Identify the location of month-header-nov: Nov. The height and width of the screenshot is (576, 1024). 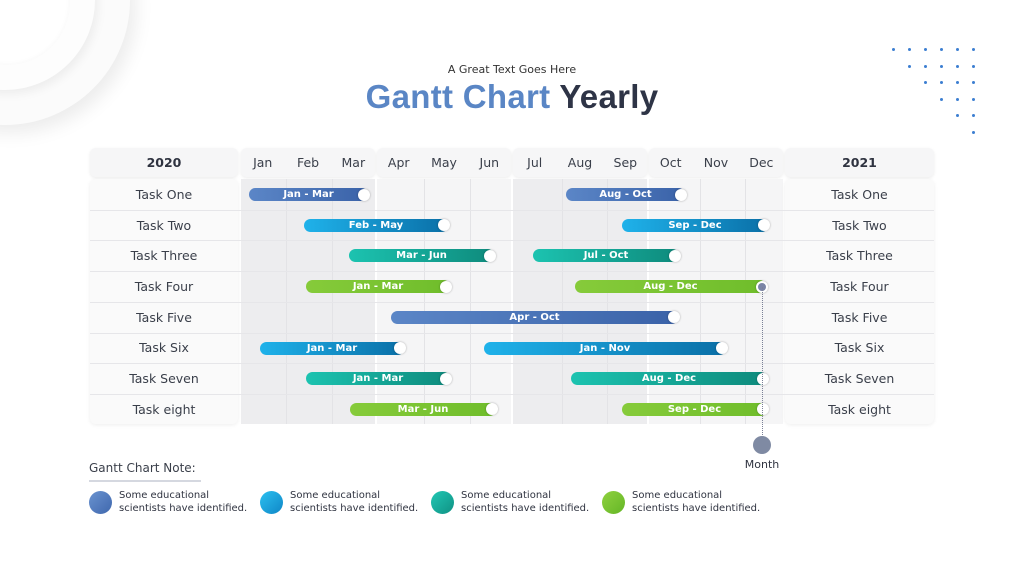
(716, 162).